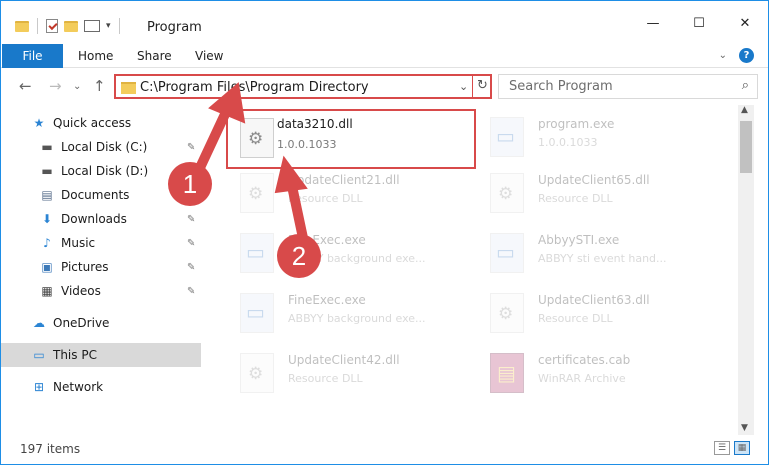 The image size is (769, 465). Describe the element at coordinates (101, 355) in the screenshot. I see `sidebar-item-this-pc: ▭ This PC` at that location.